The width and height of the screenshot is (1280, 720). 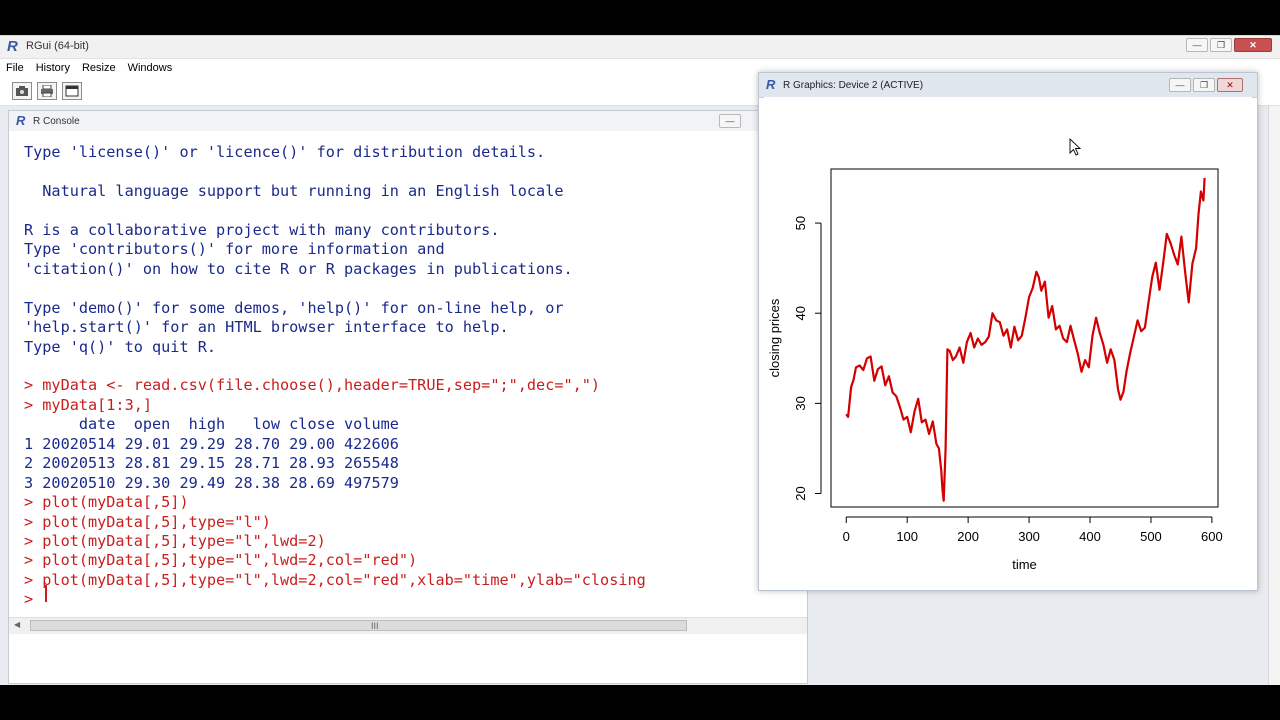 I want to click on x-tick-label: 500, so click(x=1151, y=536).